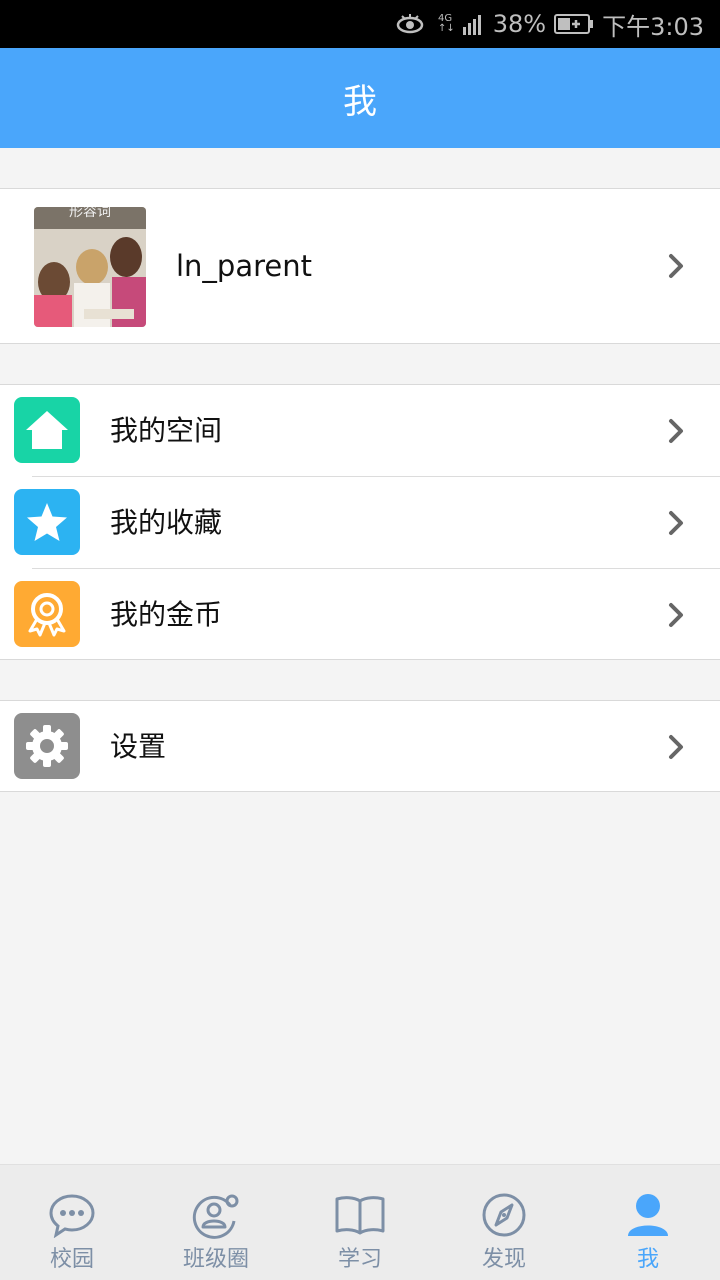  I want to click on my-favorites-row: 我的收藏, so click(360, 523).